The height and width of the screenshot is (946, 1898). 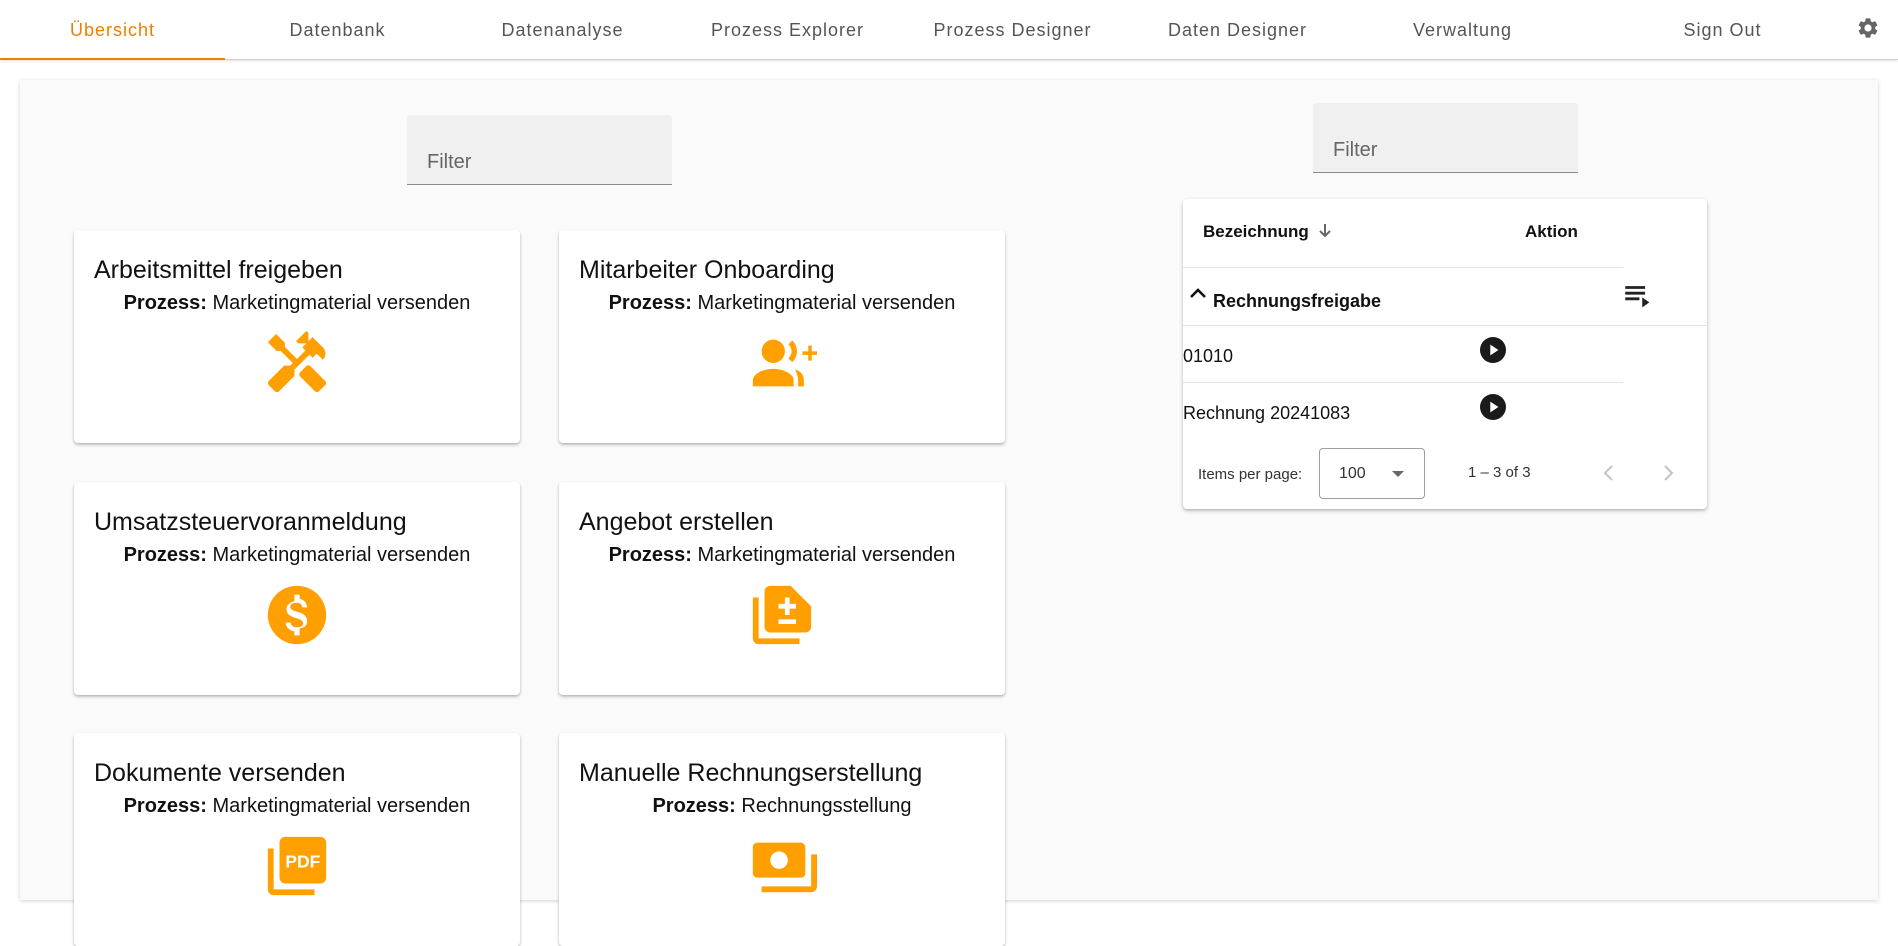 I want to click on person-add-icon, so click(x=784, y=363).